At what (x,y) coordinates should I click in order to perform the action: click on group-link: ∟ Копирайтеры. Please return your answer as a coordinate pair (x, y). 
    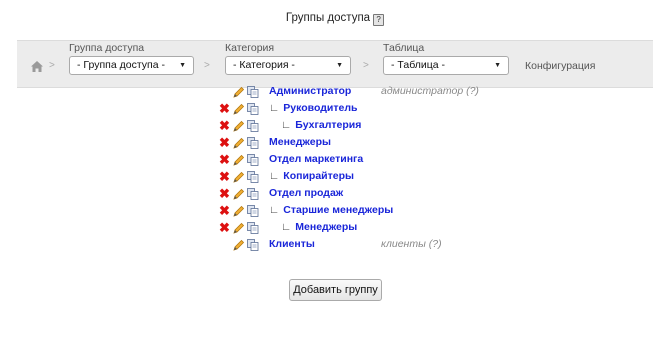
    Looking at the image, I should click on (311, 176).